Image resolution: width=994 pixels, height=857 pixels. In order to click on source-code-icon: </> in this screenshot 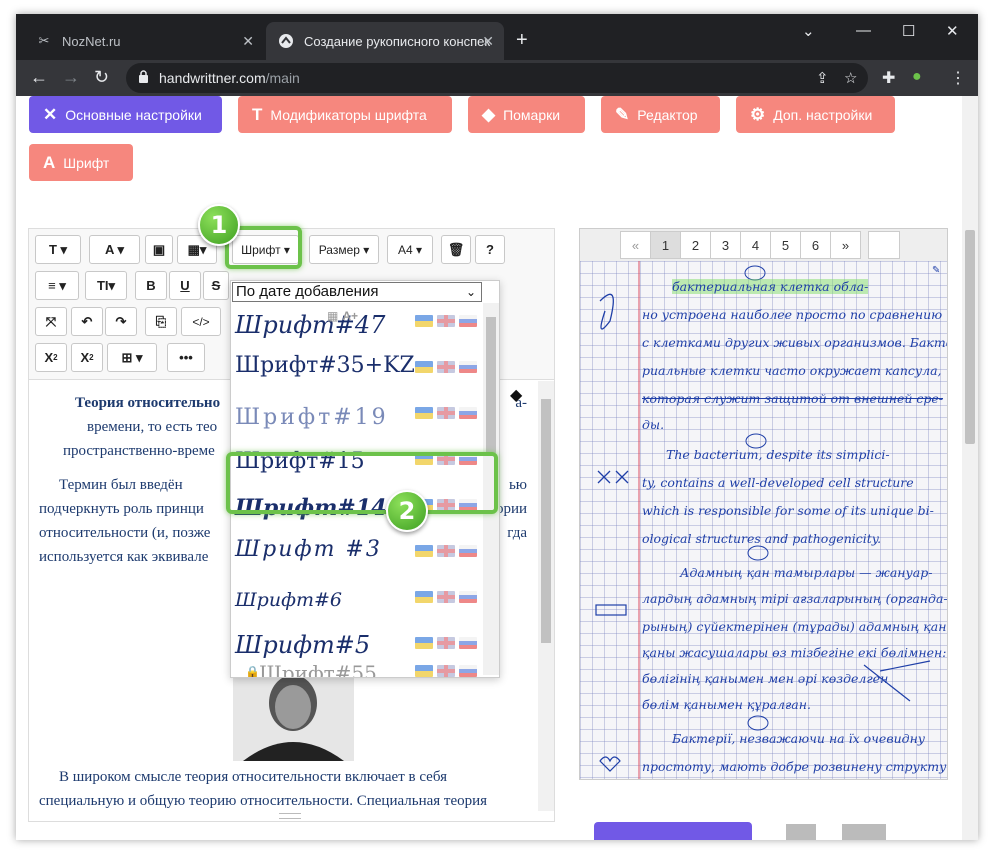, I will do `click(201, 321)`.